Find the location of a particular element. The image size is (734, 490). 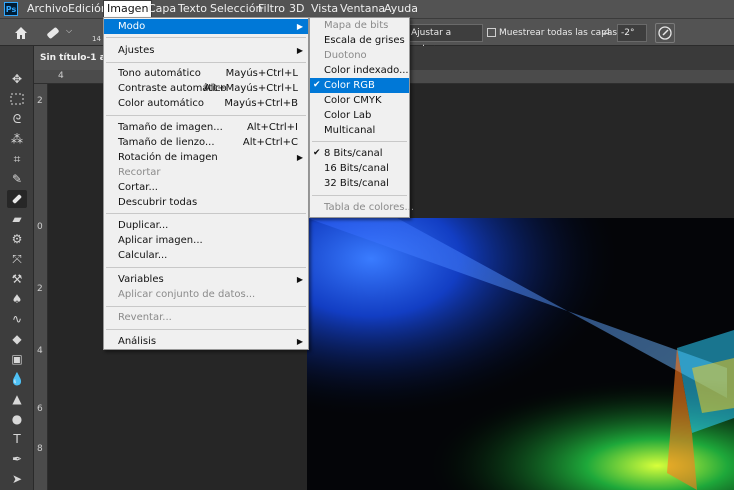

mode-item-8-bits: ✔ 8 Bits/canal is located at coordinates (359, 153).